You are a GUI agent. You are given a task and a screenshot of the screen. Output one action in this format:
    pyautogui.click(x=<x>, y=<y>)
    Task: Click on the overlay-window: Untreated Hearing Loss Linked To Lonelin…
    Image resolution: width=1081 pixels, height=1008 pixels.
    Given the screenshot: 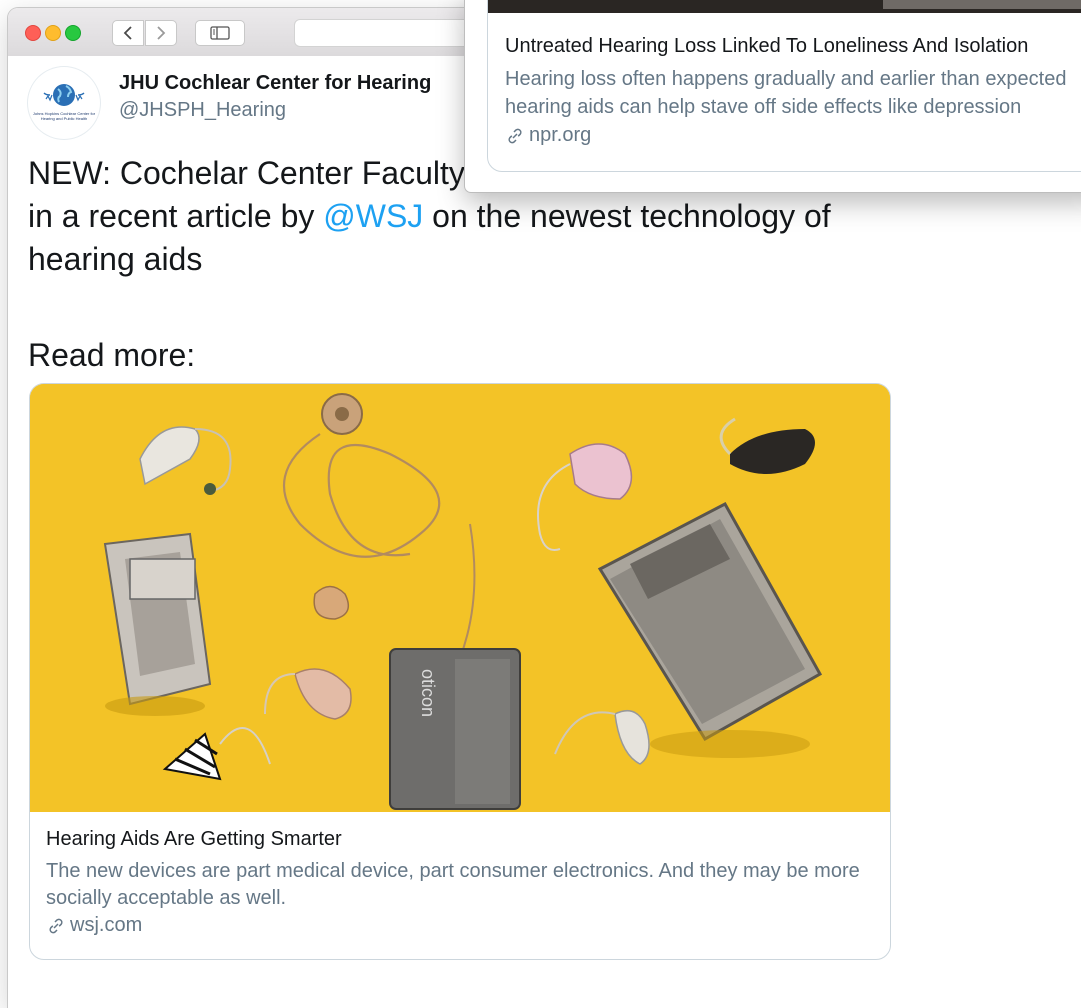 What is the action you would take?
    pyautogui.click(x=773, y=96)
    